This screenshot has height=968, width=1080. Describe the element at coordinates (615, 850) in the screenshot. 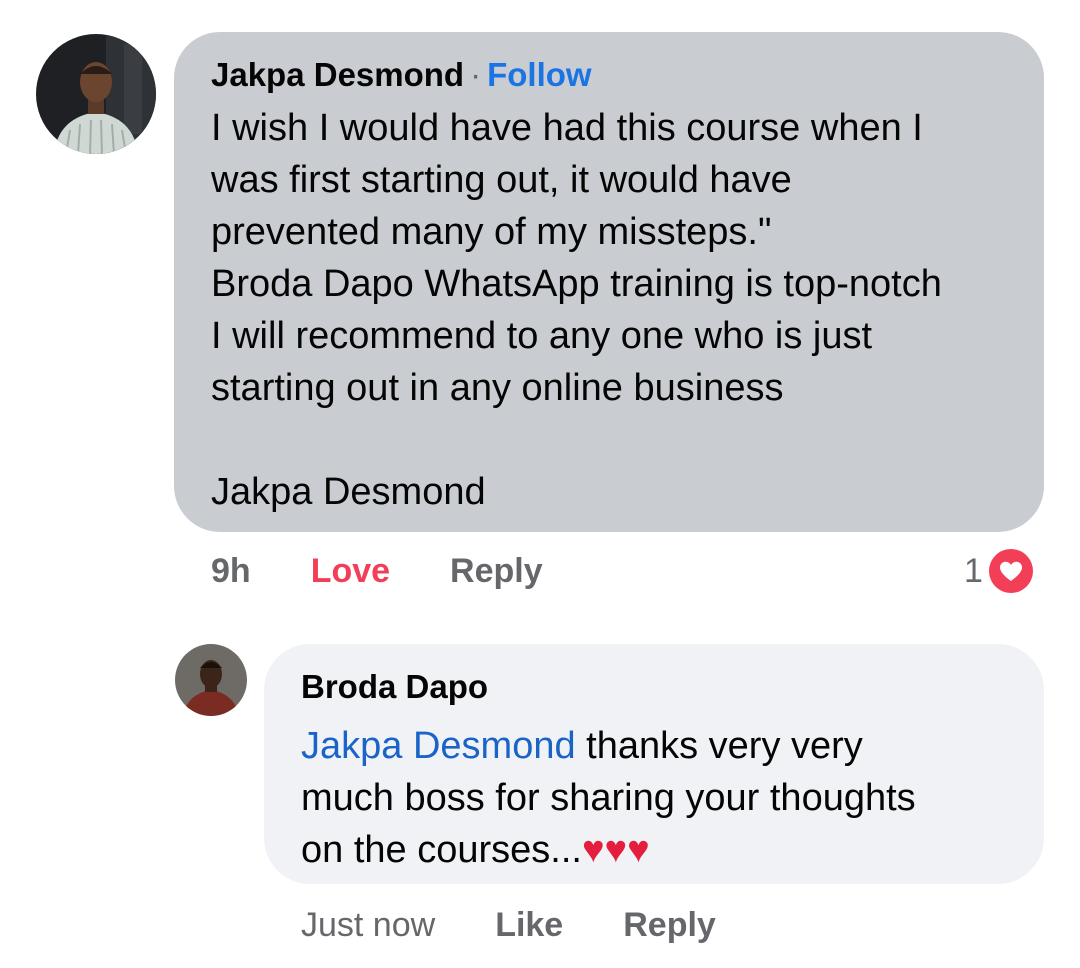

I see `heart-emojis: ♥♥♥` at that location.